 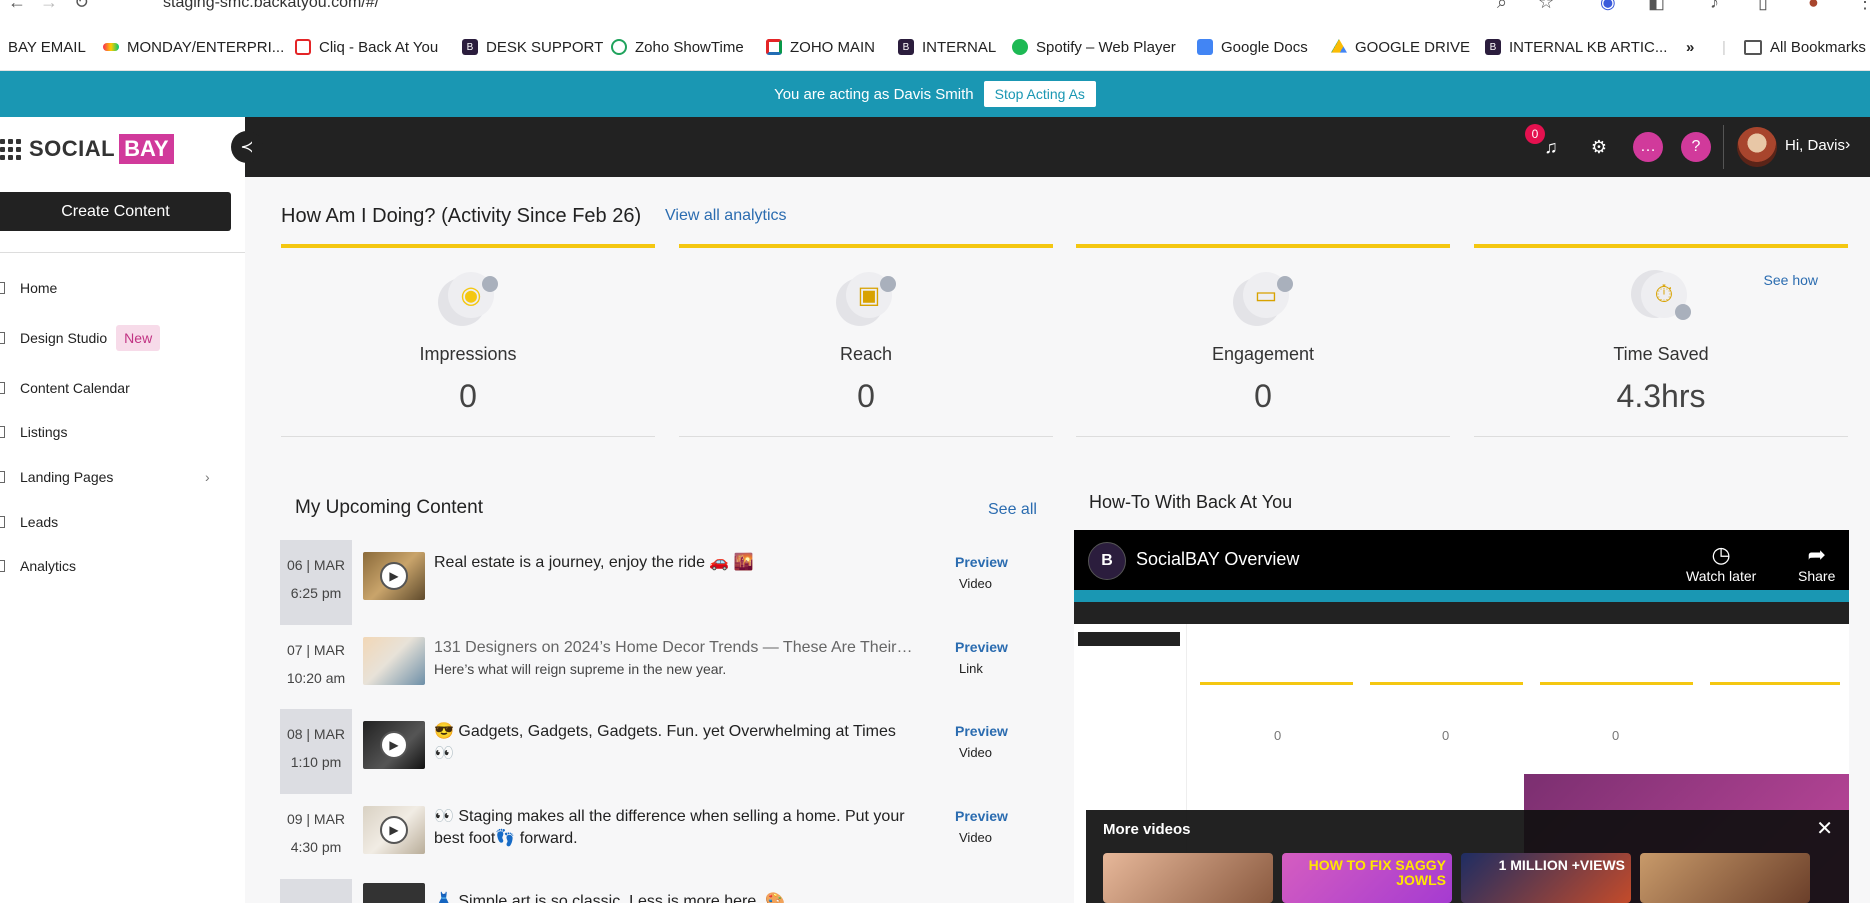 I want to click on zoom-icon: ⌕, so click(x=1502, y=6).